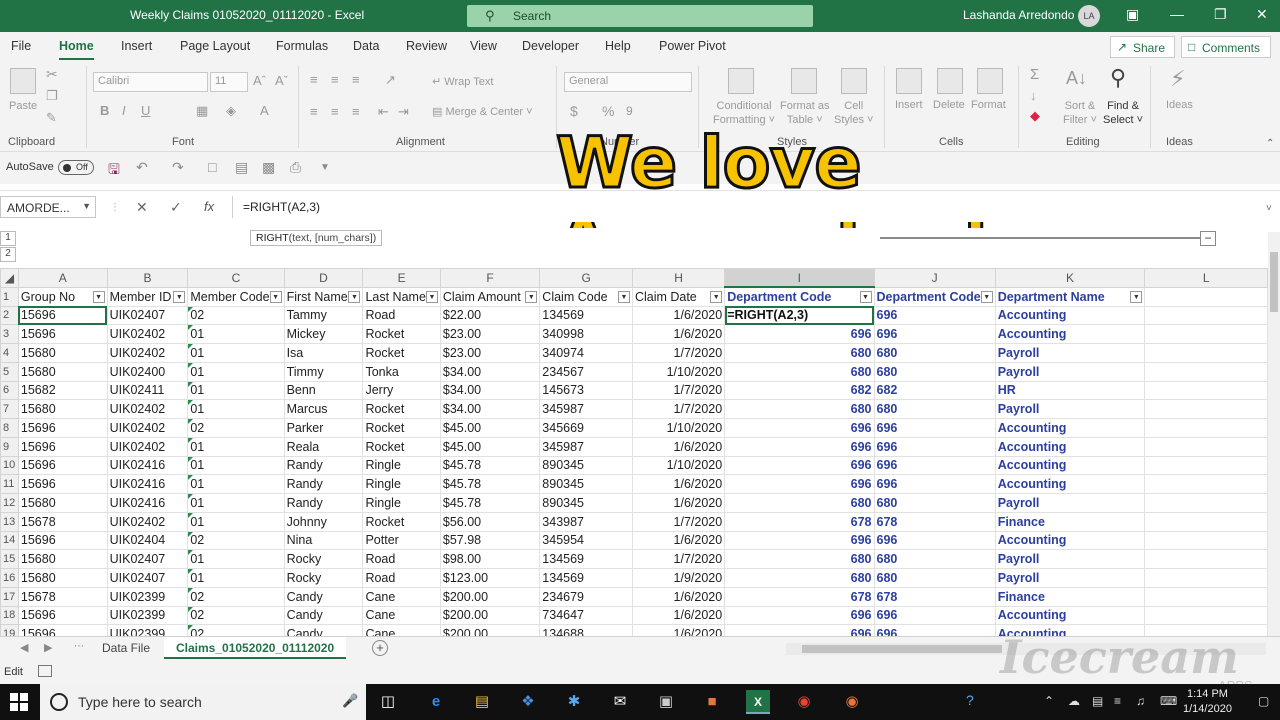 This screenshot has width=1280, height=720. What do you see at coordinates (426, 46) in the screenshot?
I see `tab-review: Review` at bounding box center [426, 46].